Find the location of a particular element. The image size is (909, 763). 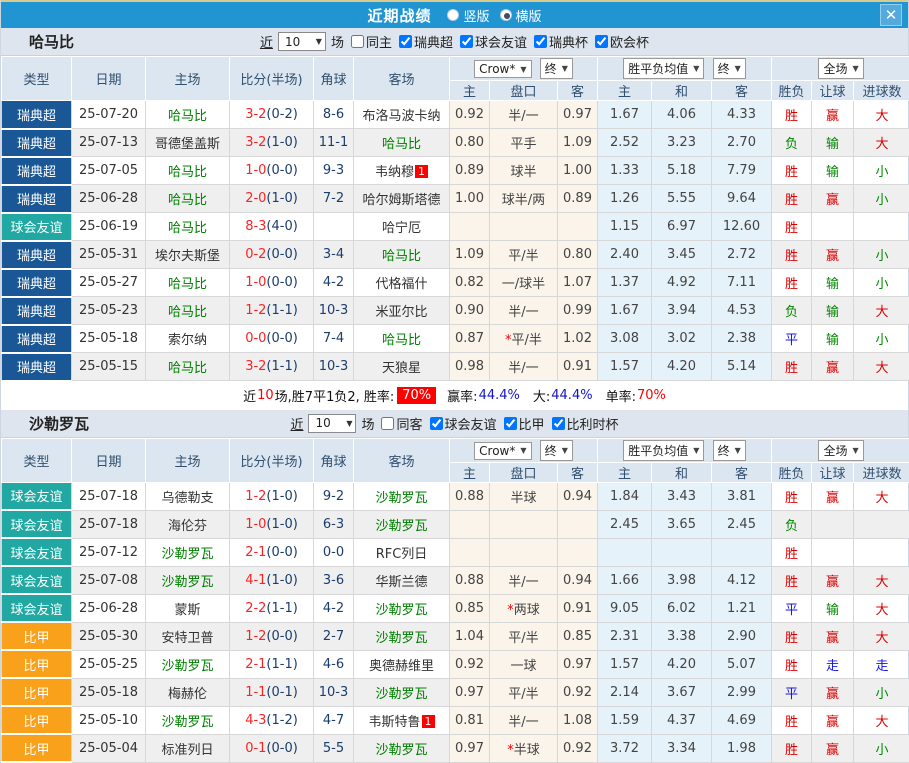

league-filter: 比利时杯 is located at coordinates (583, 423).